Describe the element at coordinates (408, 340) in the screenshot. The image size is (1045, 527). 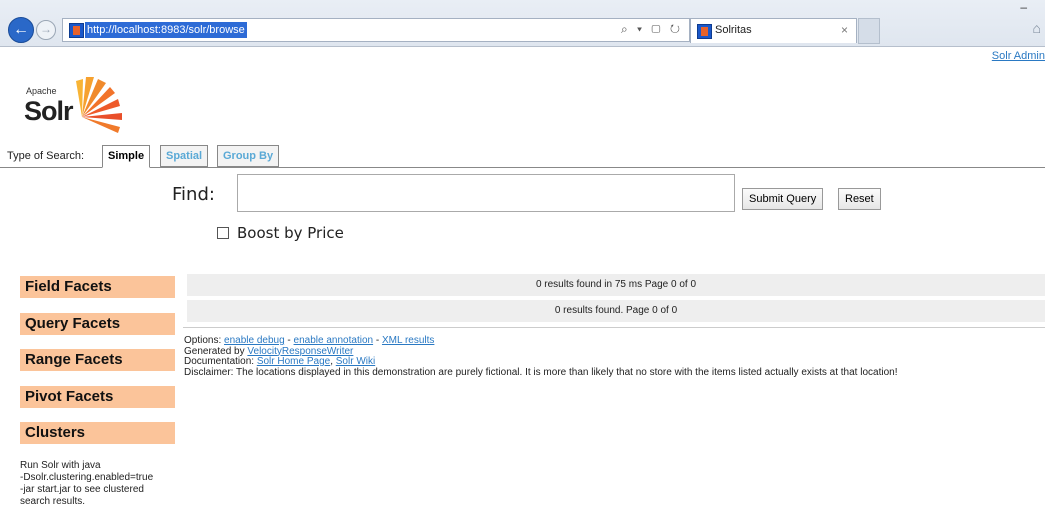
I see `xml-results-link: XML results` at that location.